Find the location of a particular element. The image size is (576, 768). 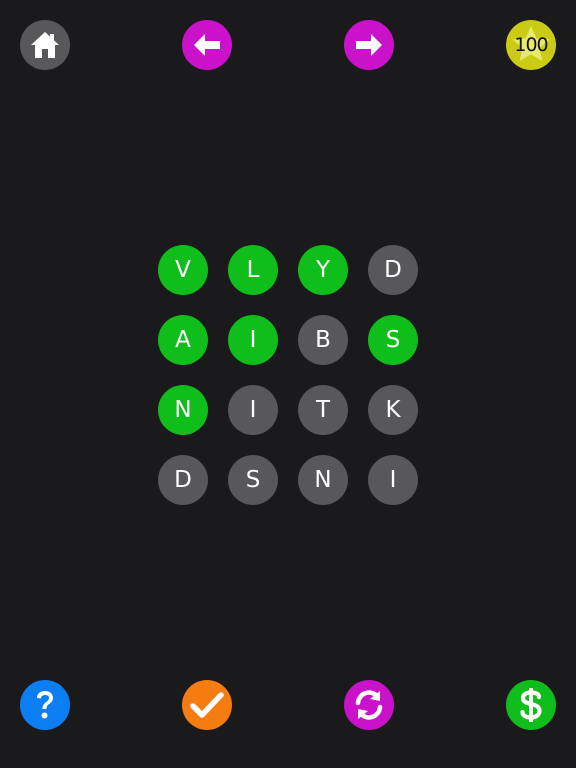

letter-tile: A is located at coordinates (183, 340).